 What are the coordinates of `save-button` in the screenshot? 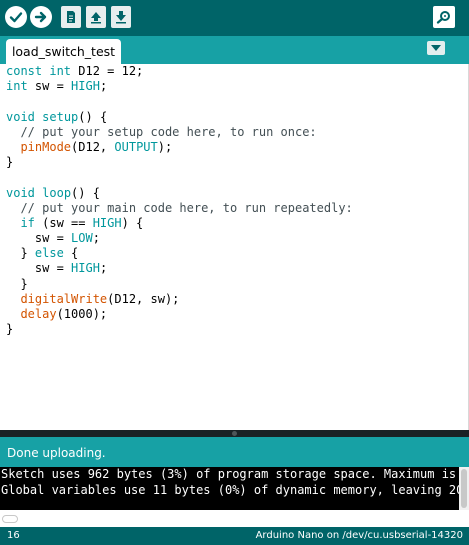 It's located at (121, 17).